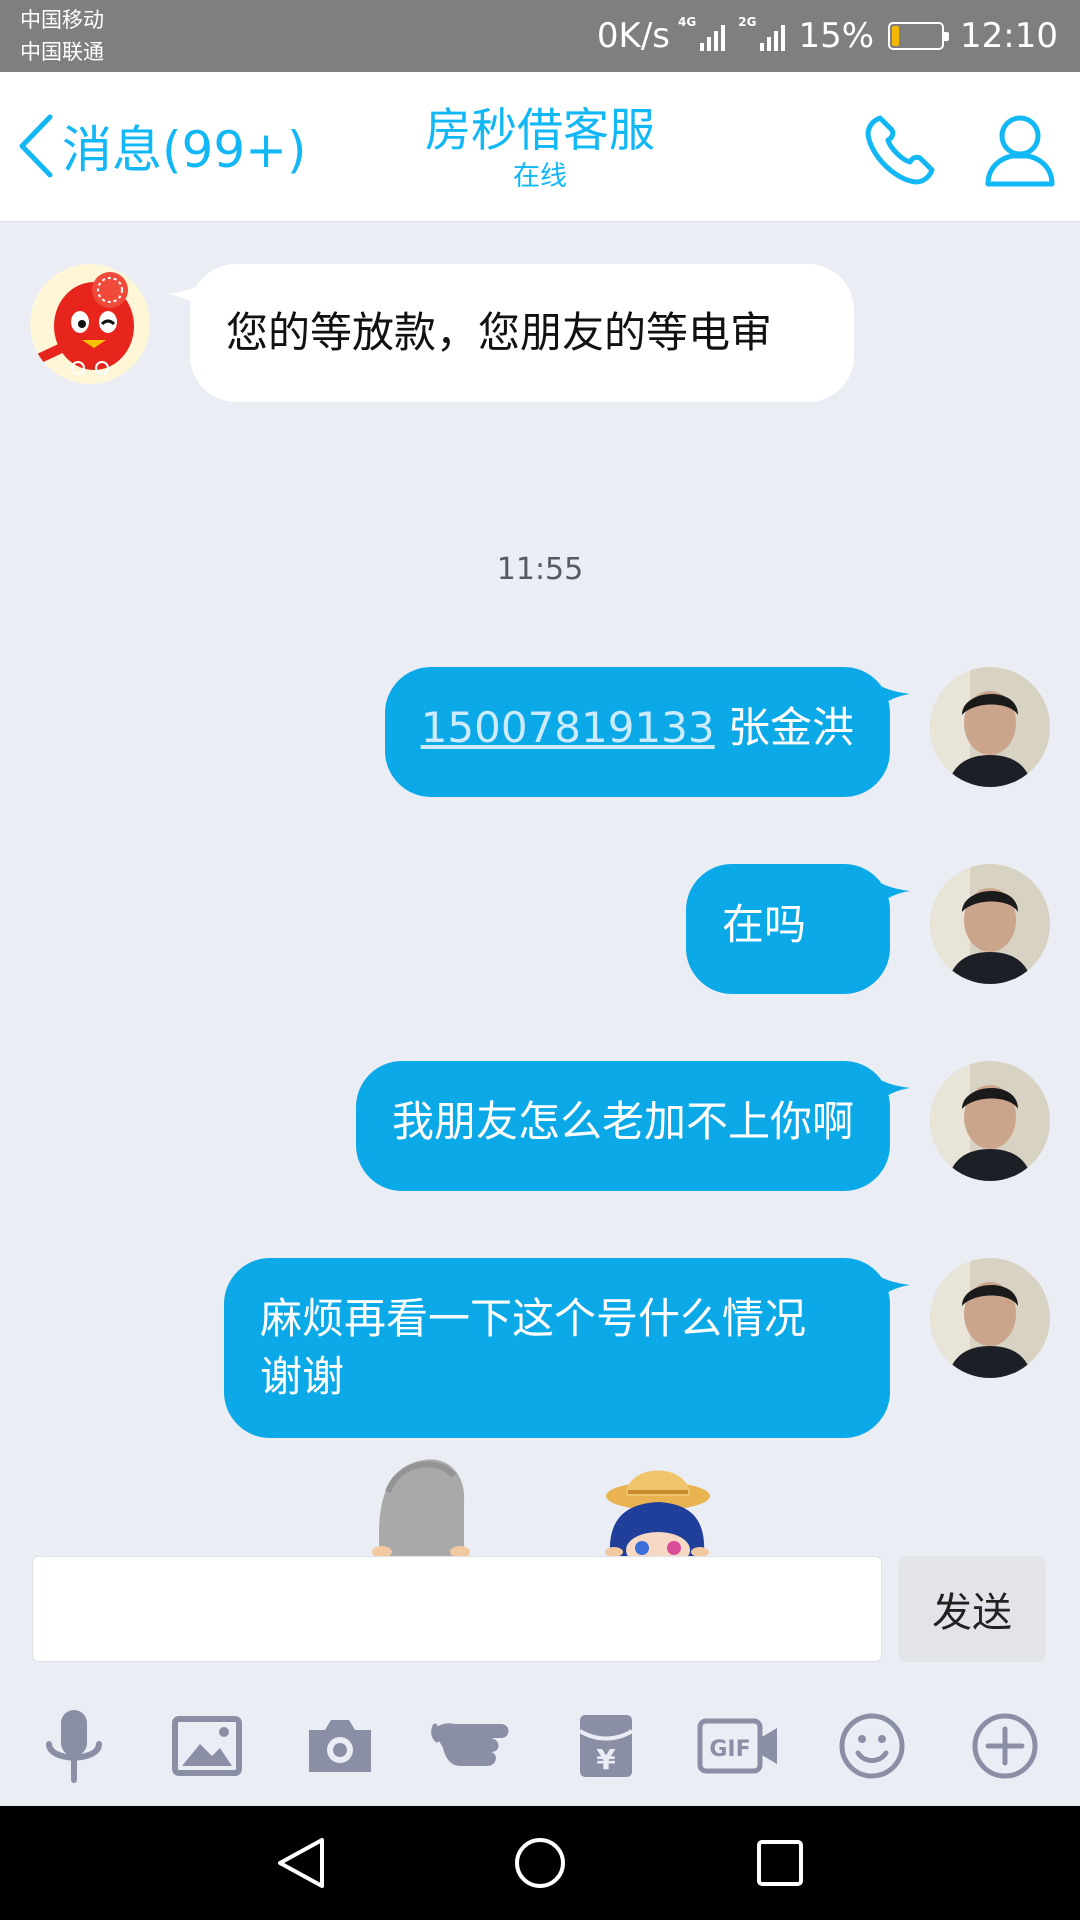 Image resolution: width=1080 pixels, height=1920 pixels. I want to click on more-button, so click(1005, 1746).